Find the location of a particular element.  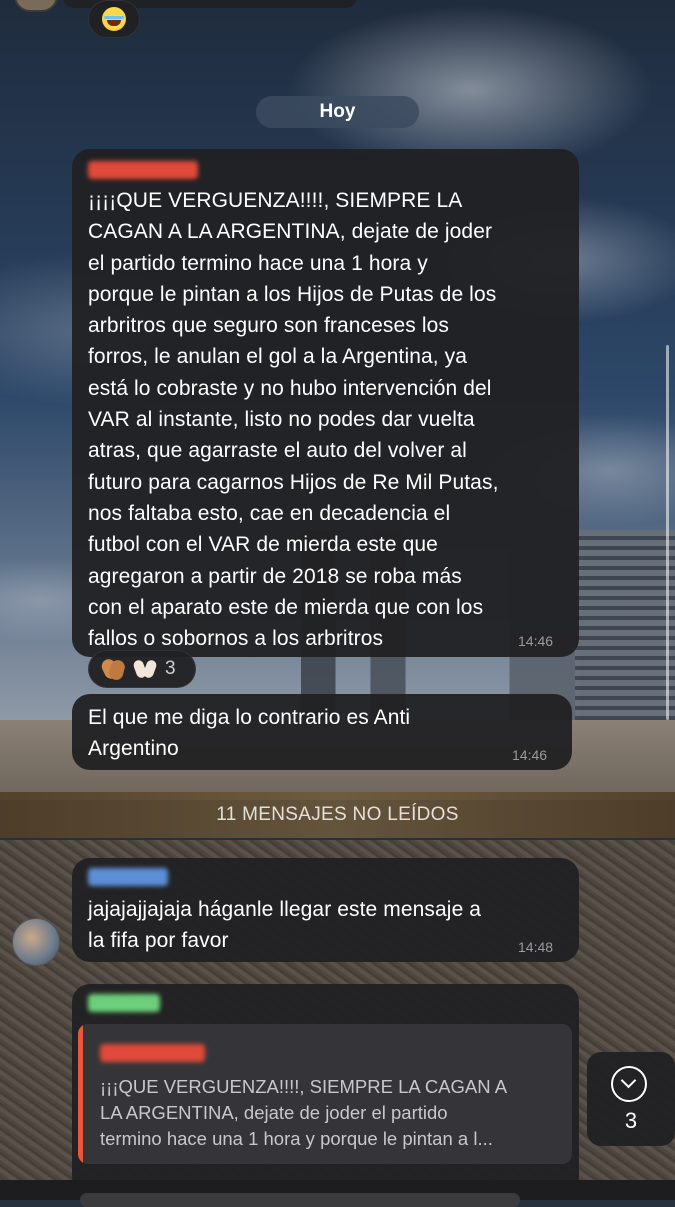

laughing-emoji-icon is located at coordinates (114, 19).